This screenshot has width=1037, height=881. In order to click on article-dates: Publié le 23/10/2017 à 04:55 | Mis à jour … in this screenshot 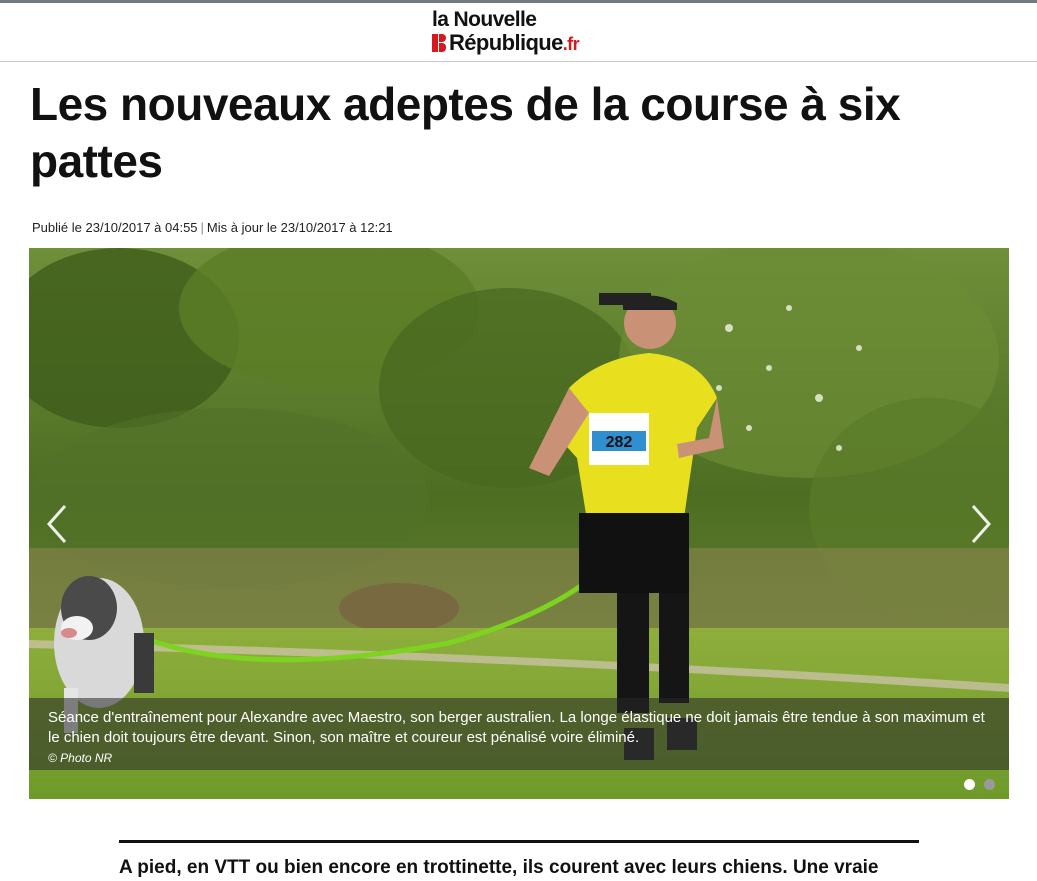, I will do `click(212, 227)`.